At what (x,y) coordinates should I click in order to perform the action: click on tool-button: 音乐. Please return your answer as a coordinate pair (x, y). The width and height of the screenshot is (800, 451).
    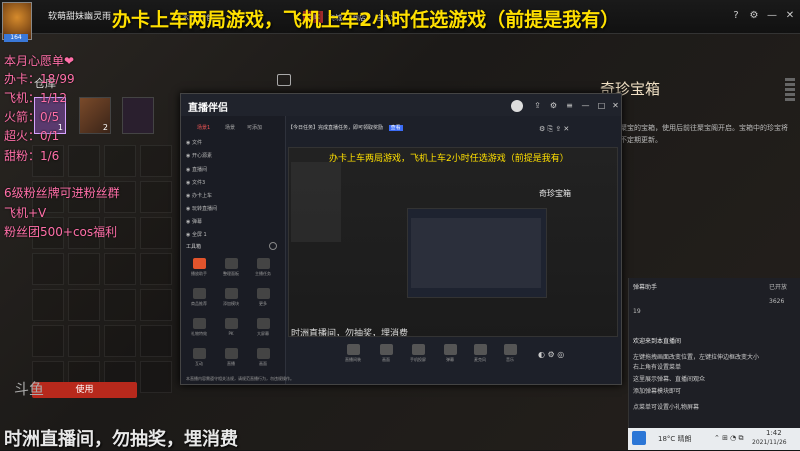
    Looking at the image, I should click on (510, 356).